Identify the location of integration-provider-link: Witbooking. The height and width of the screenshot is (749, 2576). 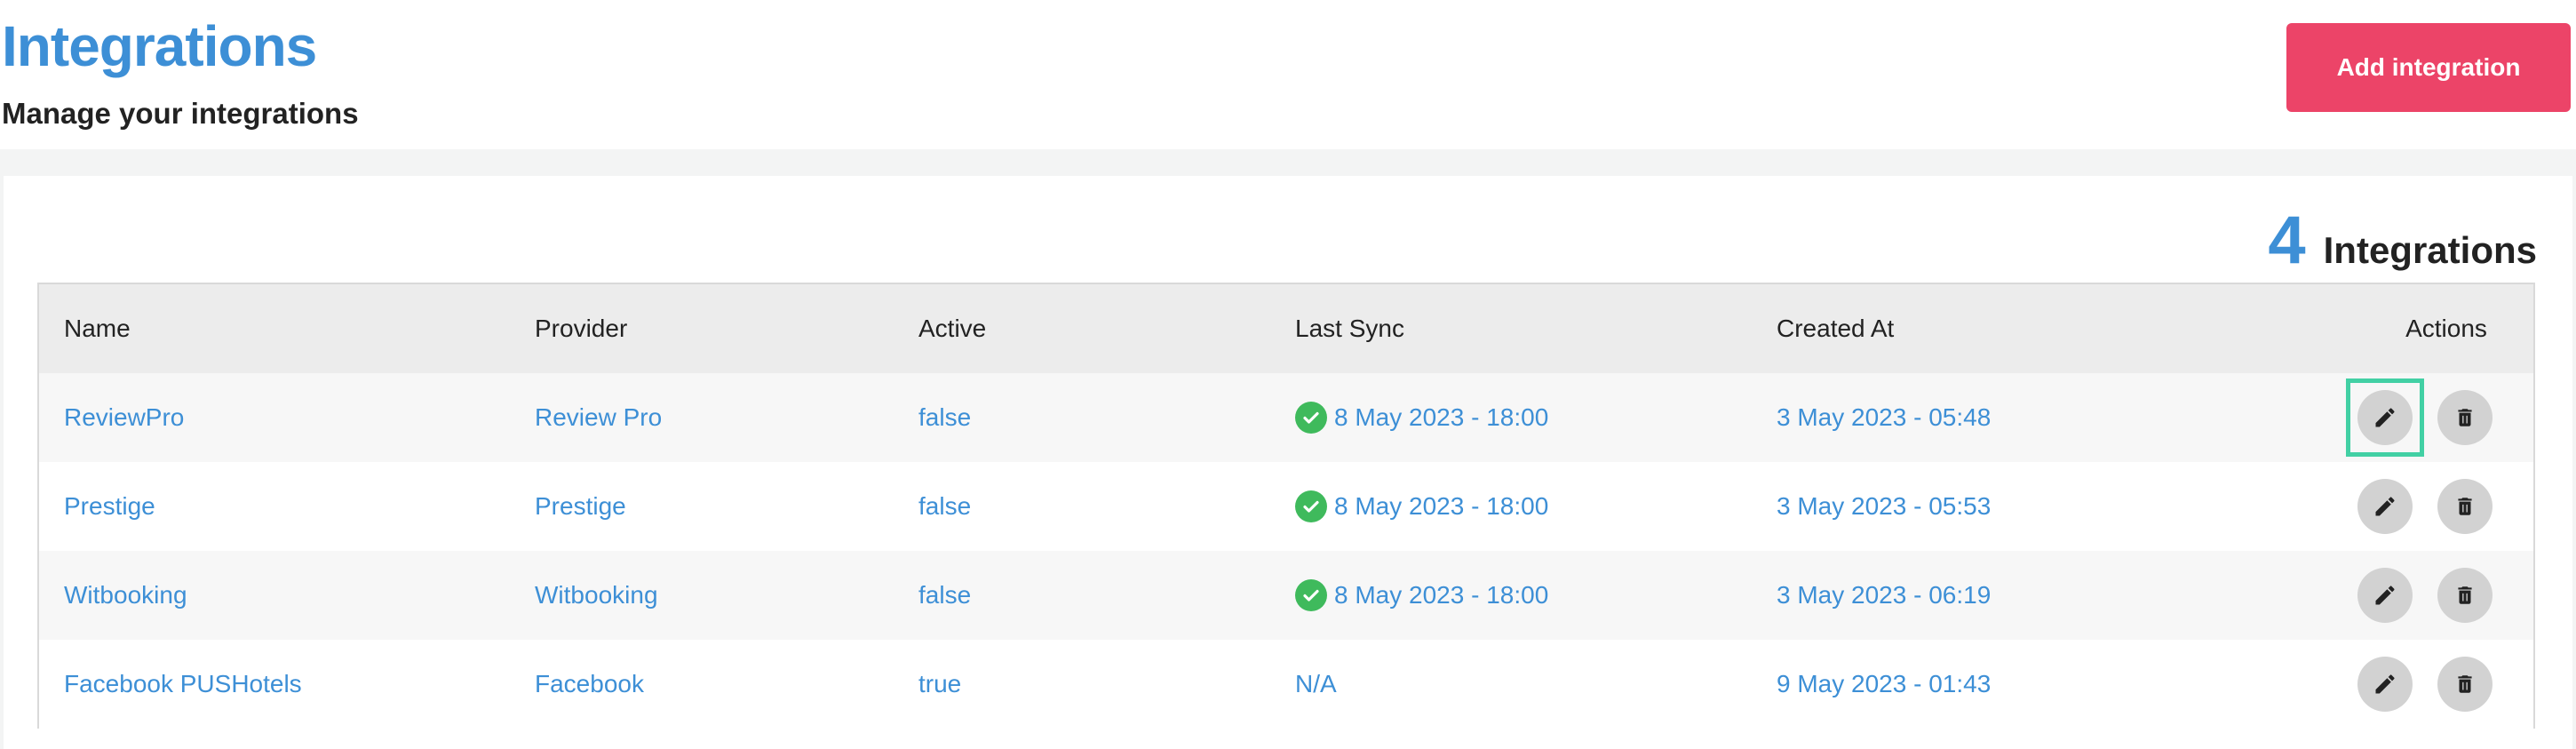
(596, 595).